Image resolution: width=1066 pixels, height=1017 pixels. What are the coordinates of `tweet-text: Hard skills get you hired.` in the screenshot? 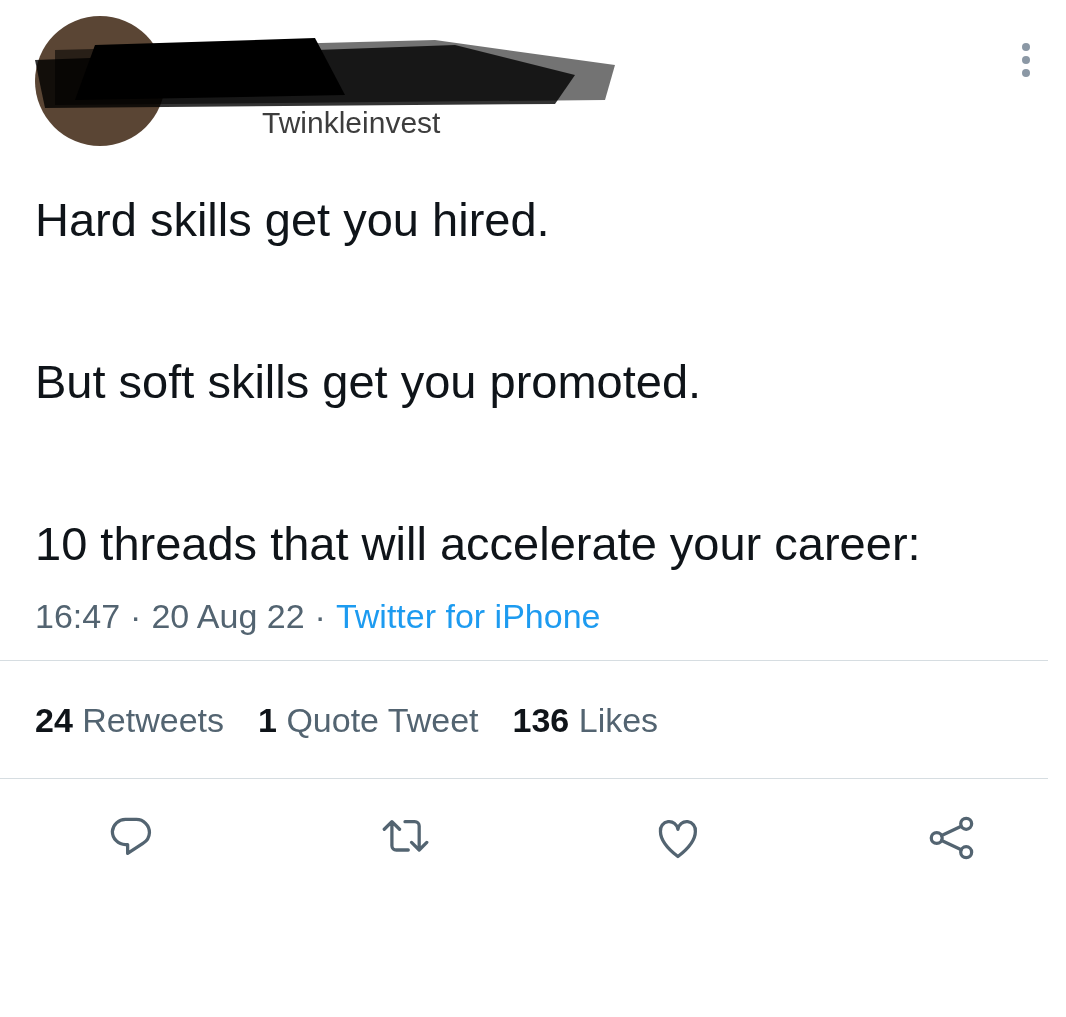 It's located at (293, 220).